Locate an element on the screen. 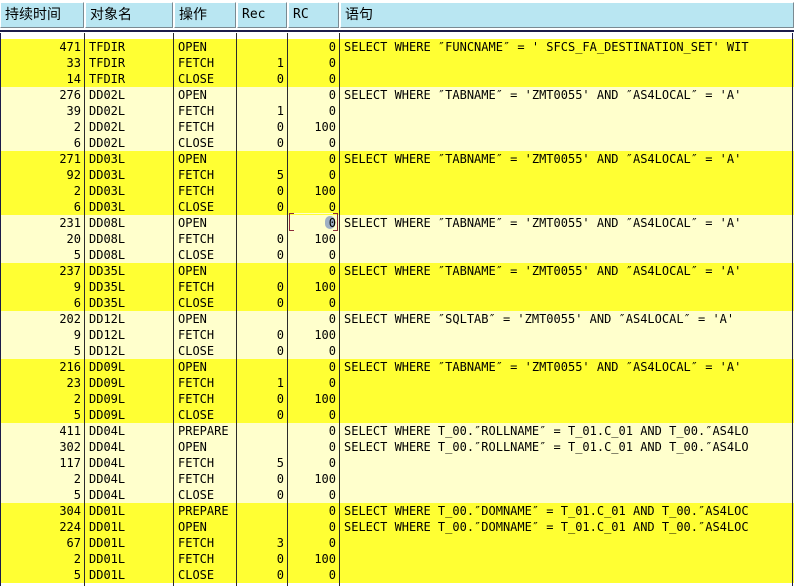 Image resolution: width=794 pixels, height=586 pixels. cell-duration: 39 is located at coordinates (42, 111).